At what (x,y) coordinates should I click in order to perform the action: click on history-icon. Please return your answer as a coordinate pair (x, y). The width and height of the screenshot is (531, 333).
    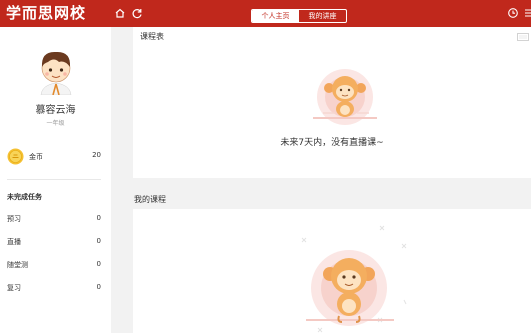
    Looking at the image, I should click on (513, 13).